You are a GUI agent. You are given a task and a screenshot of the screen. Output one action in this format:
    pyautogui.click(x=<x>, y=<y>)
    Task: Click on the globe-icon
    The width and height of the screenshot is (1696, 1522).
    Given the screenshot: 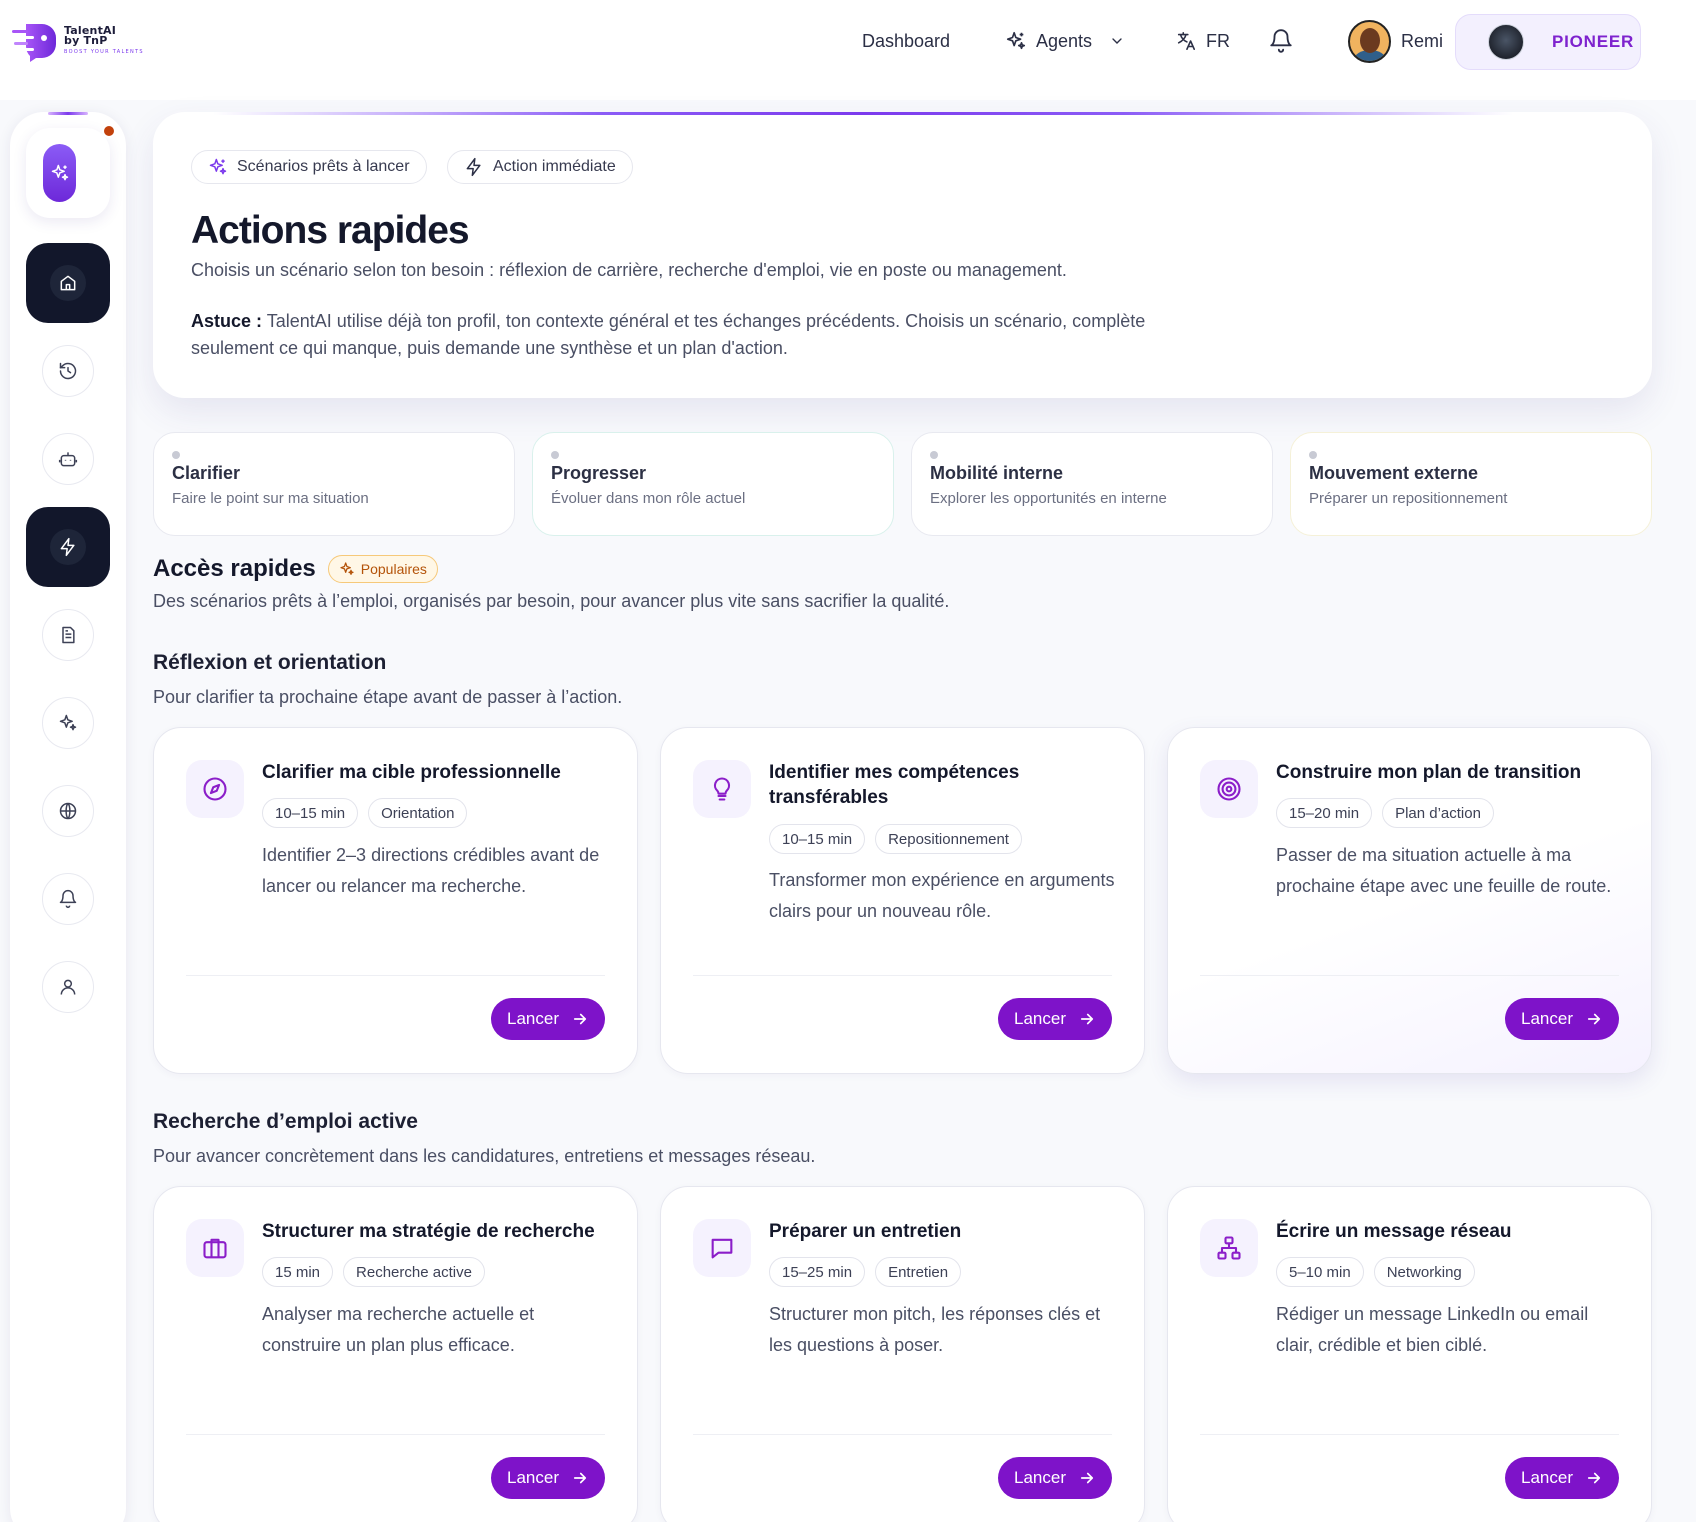 What is the action you would take?
    pyautogui.click(x=68, y=811)
    